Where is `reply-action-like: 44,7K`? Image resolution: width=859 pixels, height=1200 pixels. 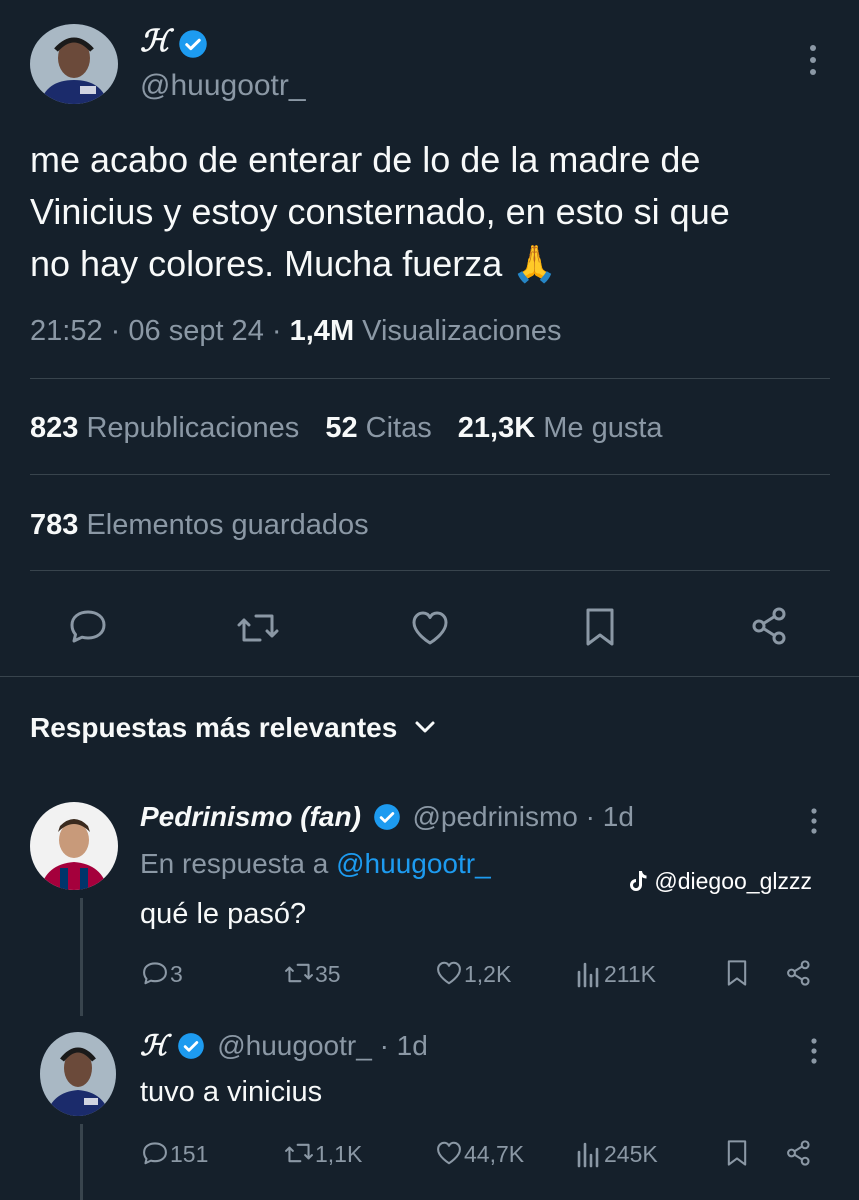
reply-action-like: 44,7K is located at coordinates (479, 1153).